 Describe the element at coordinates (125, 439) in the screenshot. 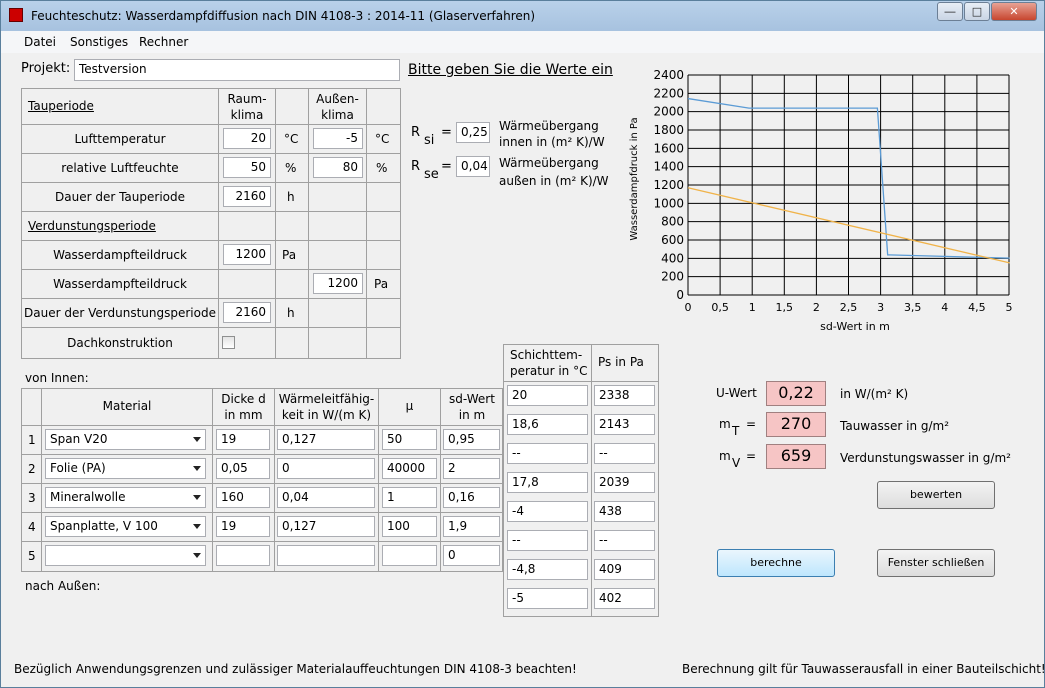

I see `material-select: Span V20` at that location.